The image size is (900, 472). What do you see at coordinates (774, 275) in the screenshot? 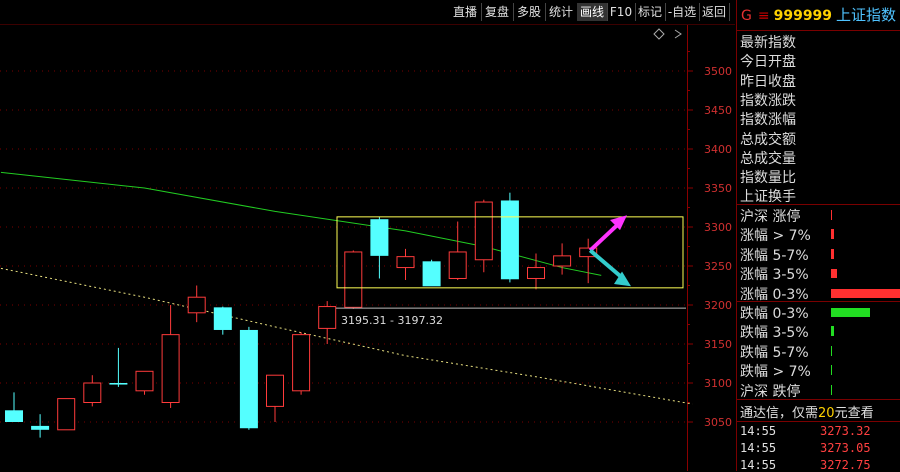
I see `stat-label: 涨幅 3-5%` at bounding box center [774, 275].